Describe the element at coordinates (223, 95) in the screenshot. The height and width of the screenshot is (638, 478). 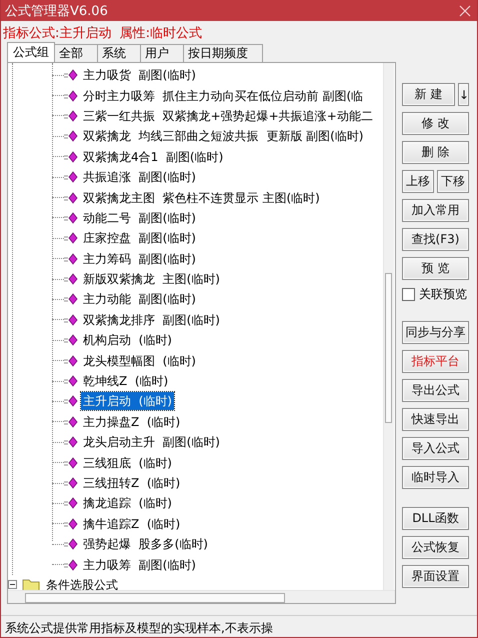
I see `tree-item: 分时主力吸筹 抓住主力动向买在低位启动前 副图(临` at that location.